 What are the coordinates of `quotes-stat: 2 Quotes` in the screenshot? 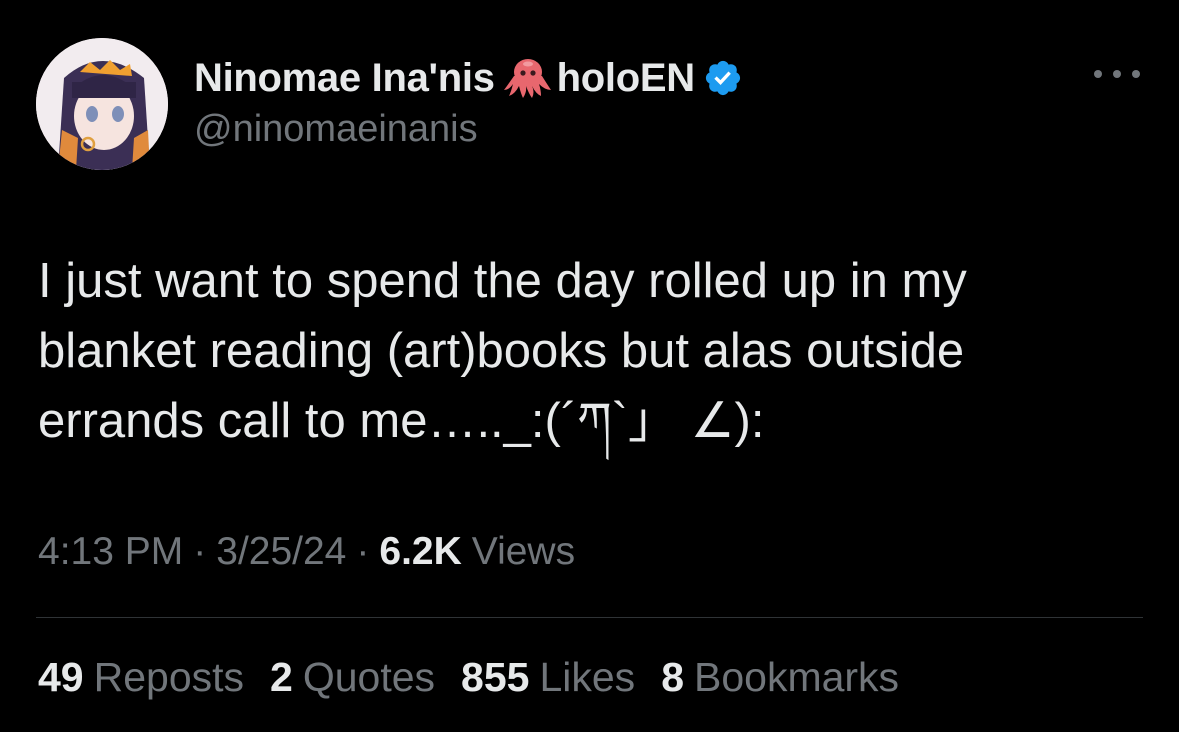 It's located at (352, 677).